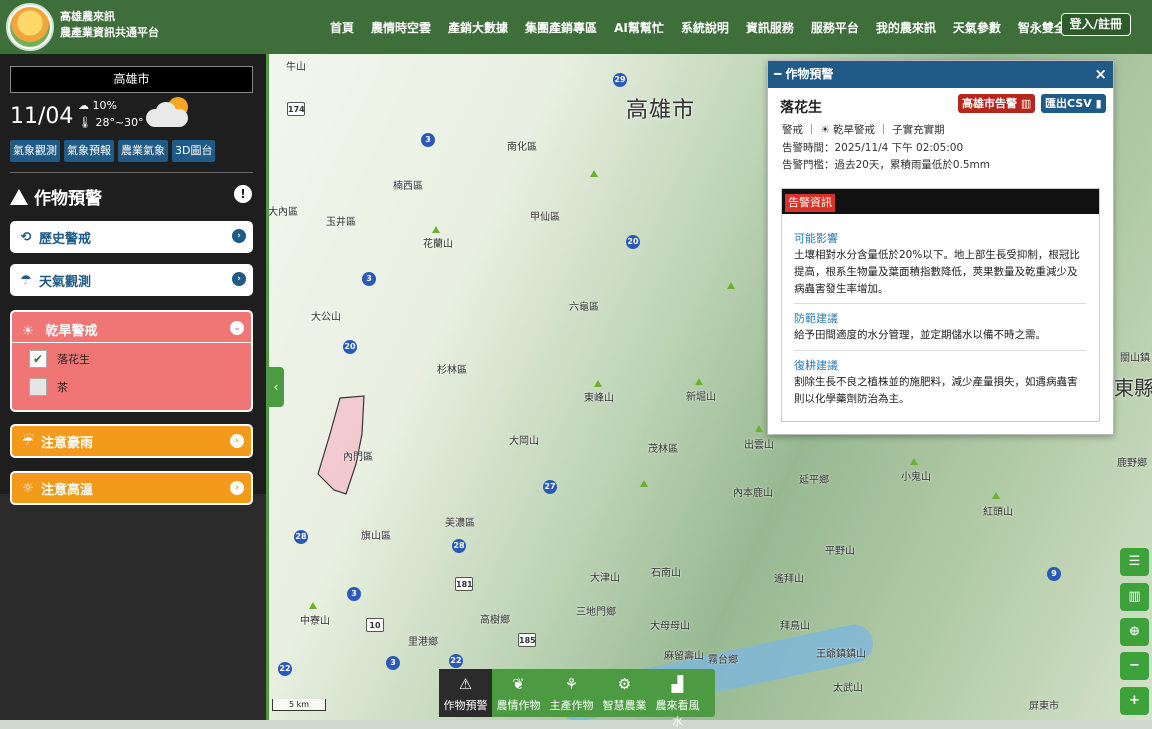 This screenshot has height=729, width=1152. What do you see at coordinates (35, 151) in the screenshot?
I see `tab-weather-observation: 氣象觀測` at bounding box center [35, 151].